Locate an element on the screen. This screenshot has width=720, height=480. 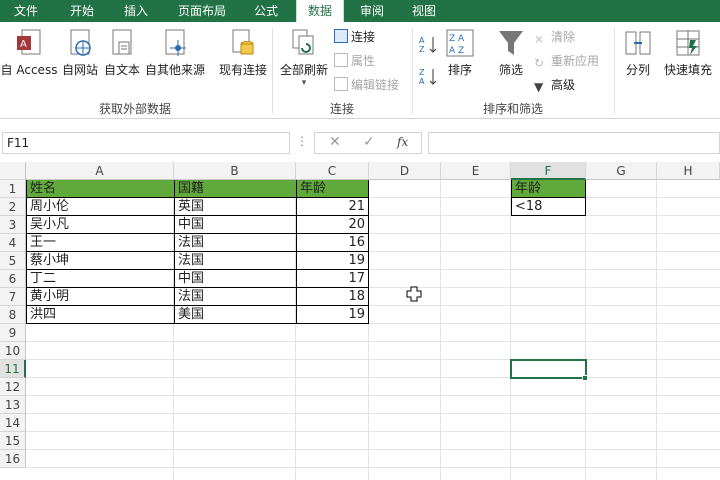
table-cell: 黄小明 is located at coordinates (101, 297).